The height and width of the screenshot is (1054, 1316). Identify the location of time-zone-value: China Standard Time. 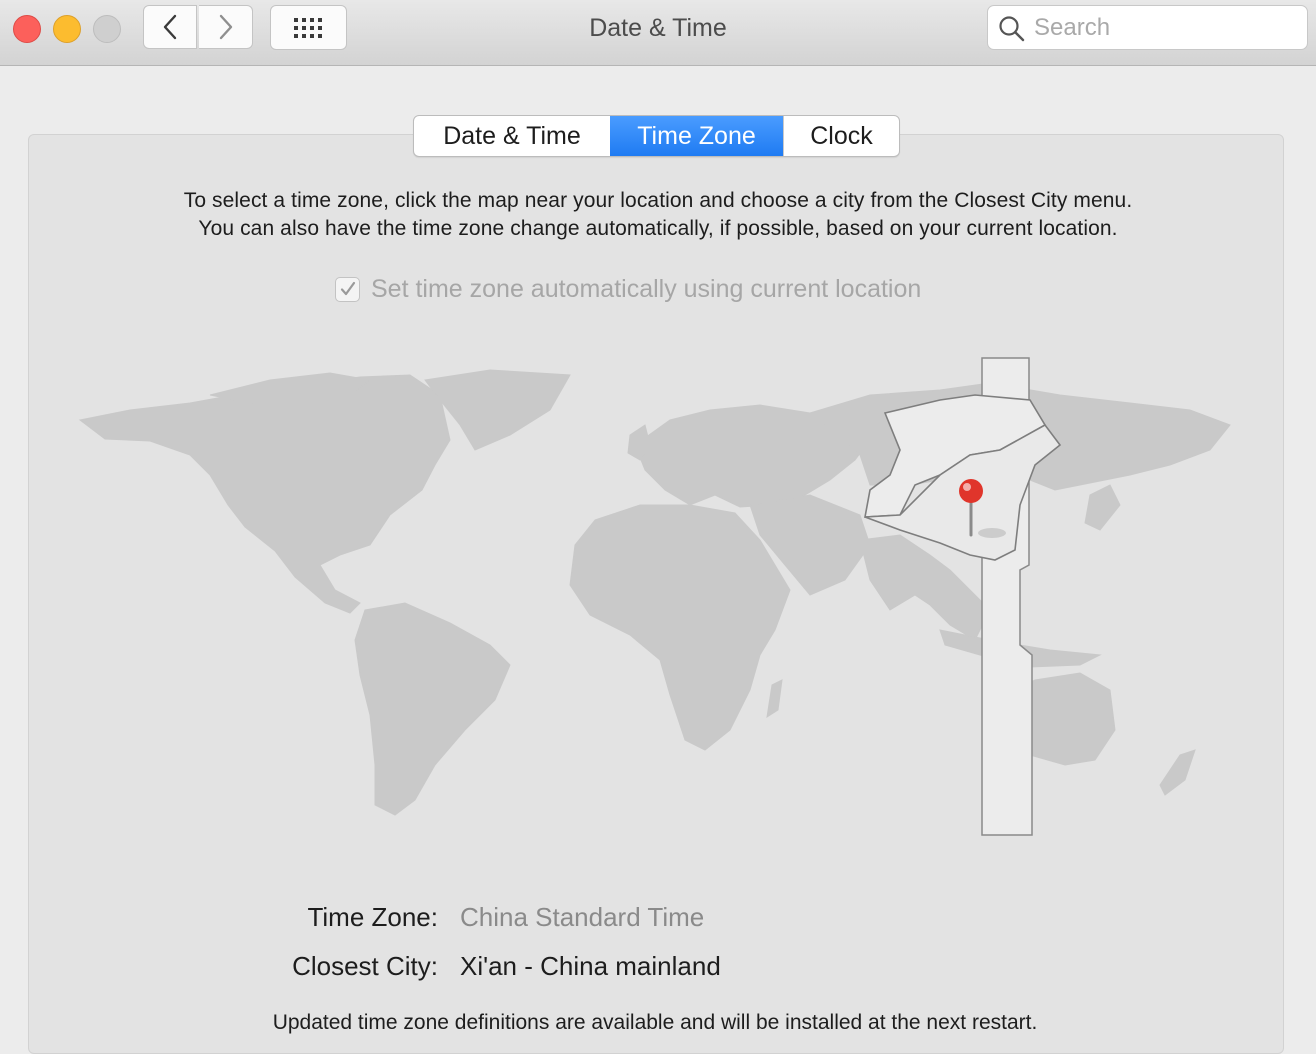
(582, 917).